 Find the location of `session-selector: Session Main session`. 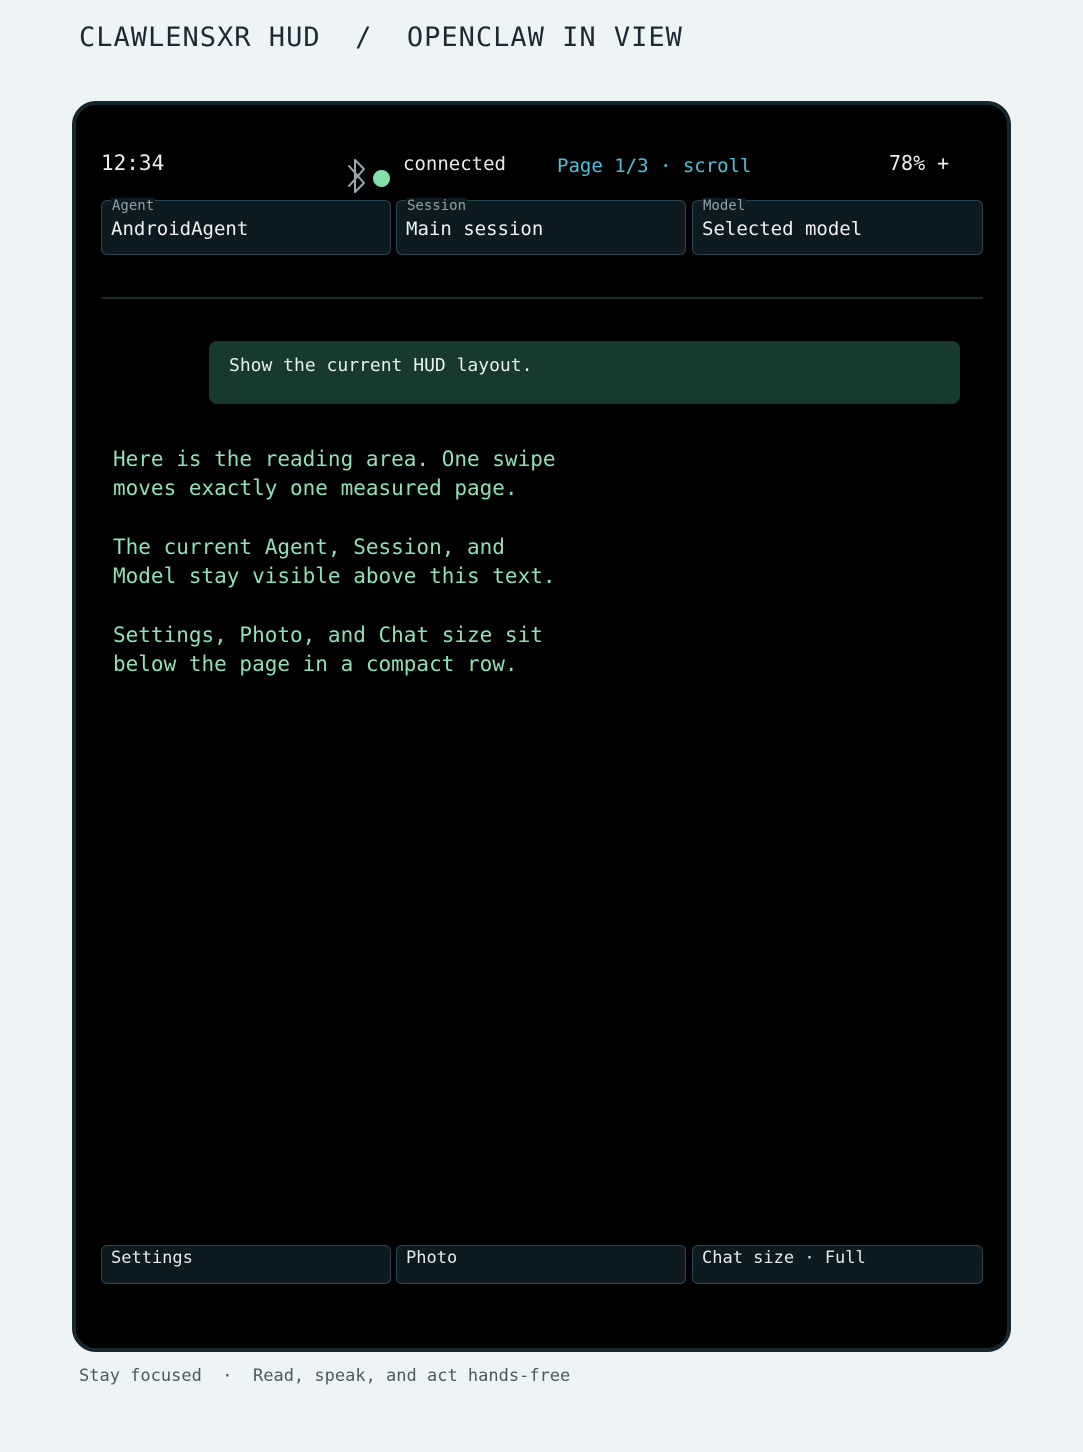

session-selector: Session Main session is located at coordinates (541, 226).